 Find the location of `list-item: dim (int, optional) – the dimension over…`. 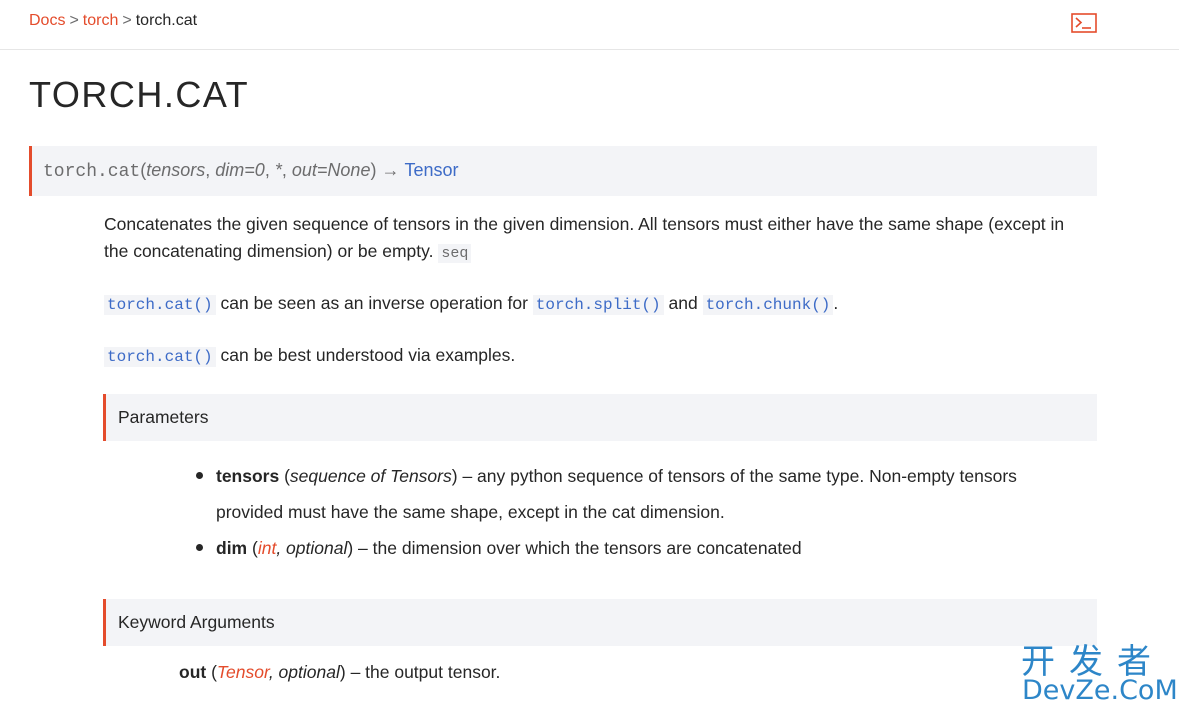

list-item: dim (int, optional) – the dimension over… is located at coordinates (636, 548).